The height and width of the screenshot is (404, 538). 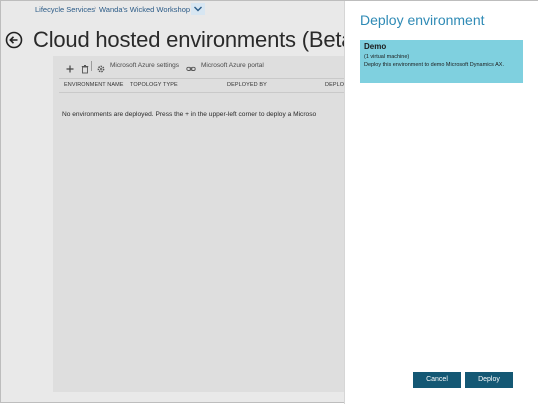 What do you see at coordinates (197, 39) in the screenshot?
I see `page-title: Cloud hosted environments (Beta)` at bounding box center [197, 39].